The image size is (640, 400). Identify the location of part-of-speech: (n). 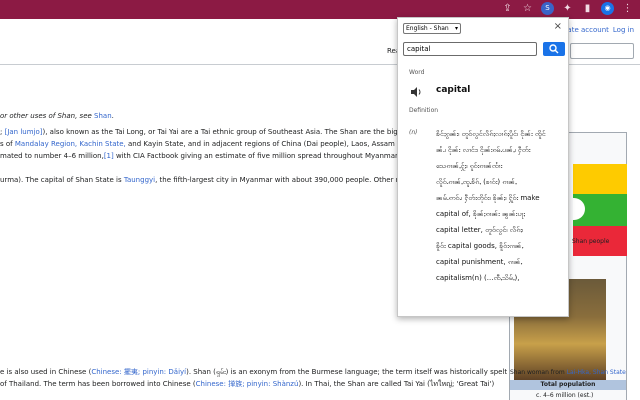
(413, 132).